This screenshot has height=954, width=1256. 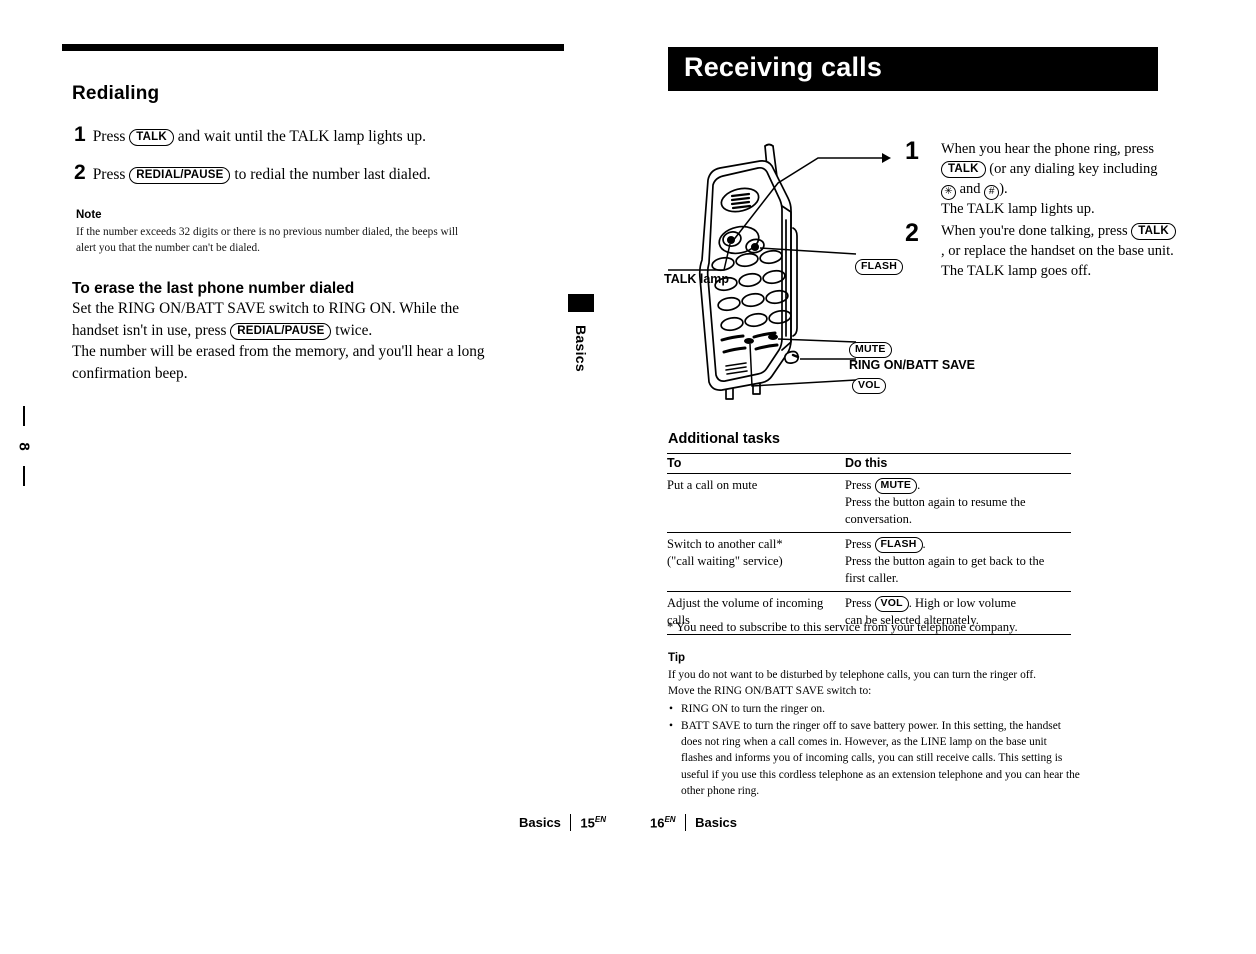 I want to click on flash-do-pre: Press, so click(x=858, y=544).